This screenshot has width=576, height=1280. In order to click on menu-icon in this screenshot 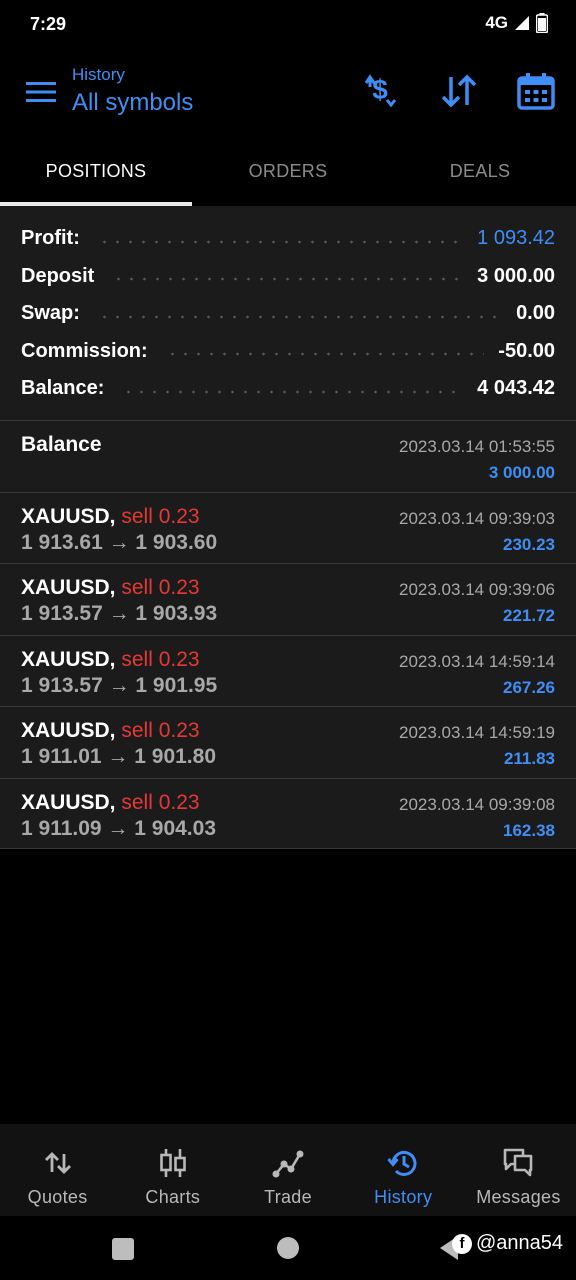, I will do `click(41, 92)`.